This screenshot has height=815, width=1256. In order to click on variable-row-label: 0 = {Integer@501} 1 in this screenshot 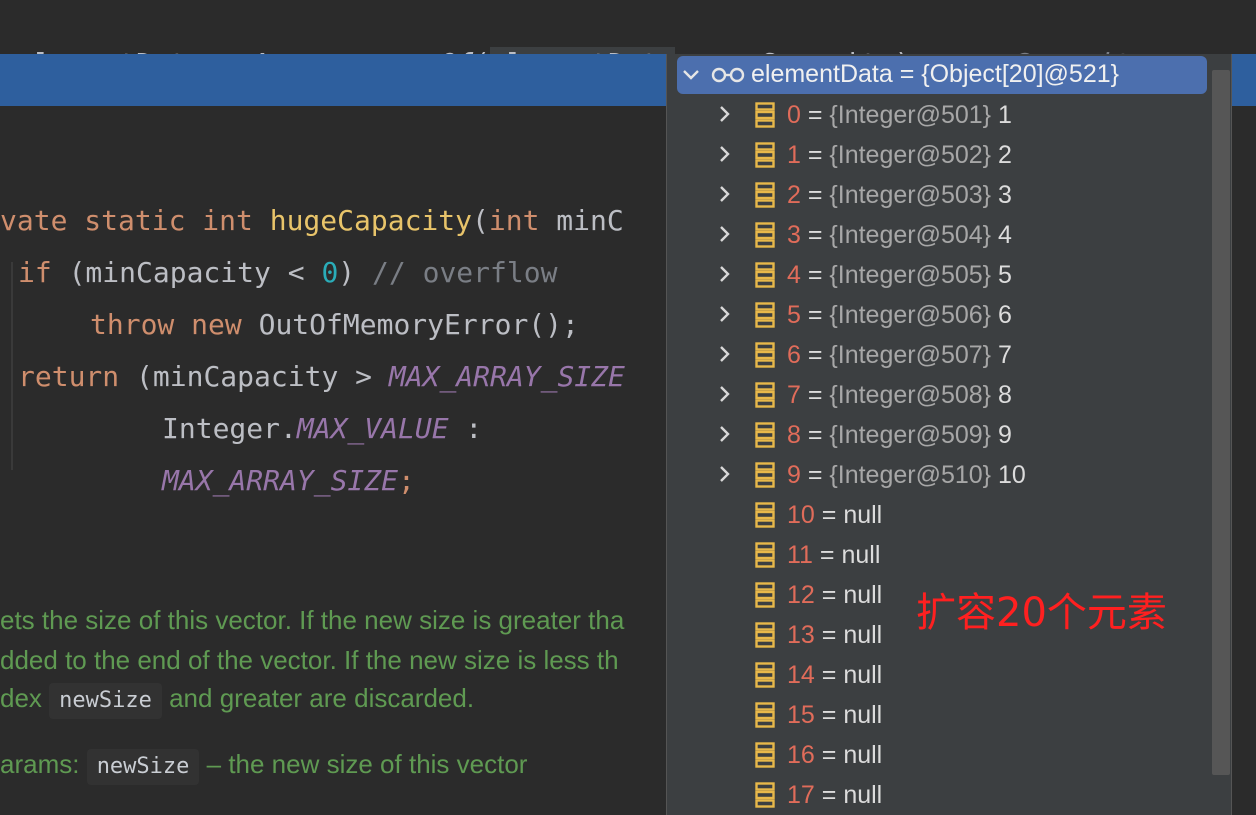, I will do `click(899, 115)`.